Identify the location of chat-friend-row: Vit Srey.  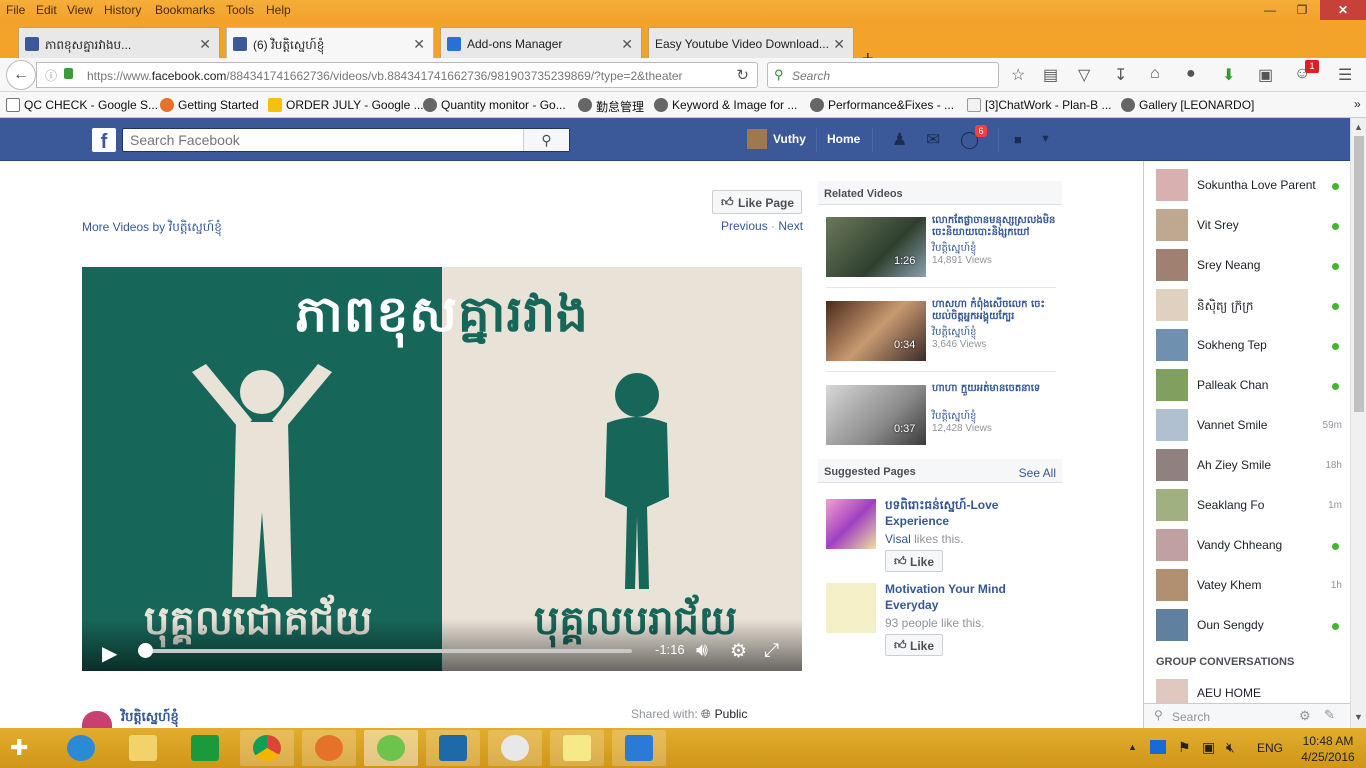
(1251, 226).